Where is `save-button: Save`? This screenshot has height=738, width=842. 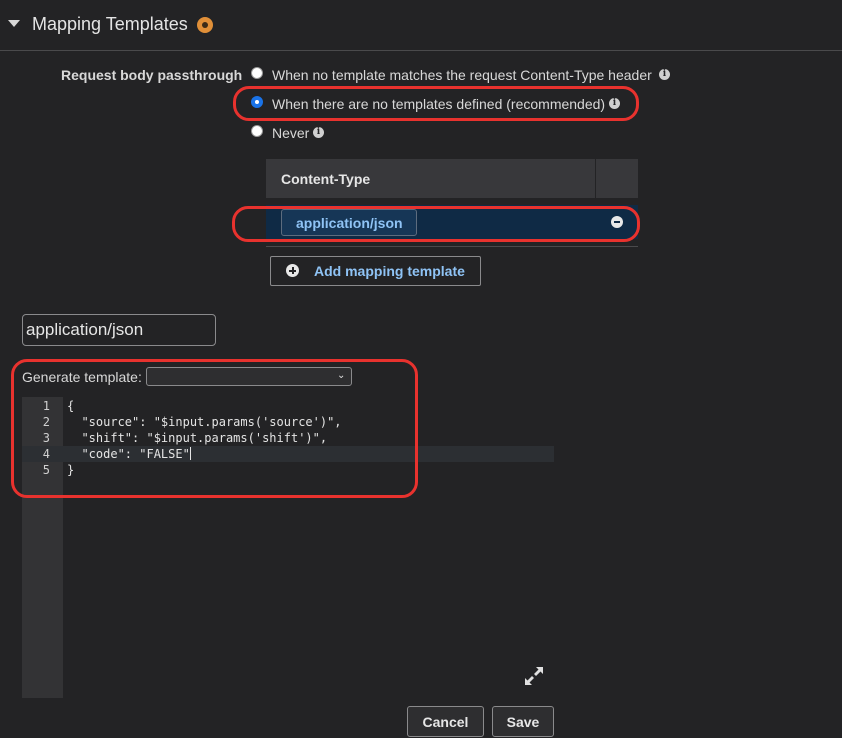 save-button: Save is located at coordinates (523, 721).